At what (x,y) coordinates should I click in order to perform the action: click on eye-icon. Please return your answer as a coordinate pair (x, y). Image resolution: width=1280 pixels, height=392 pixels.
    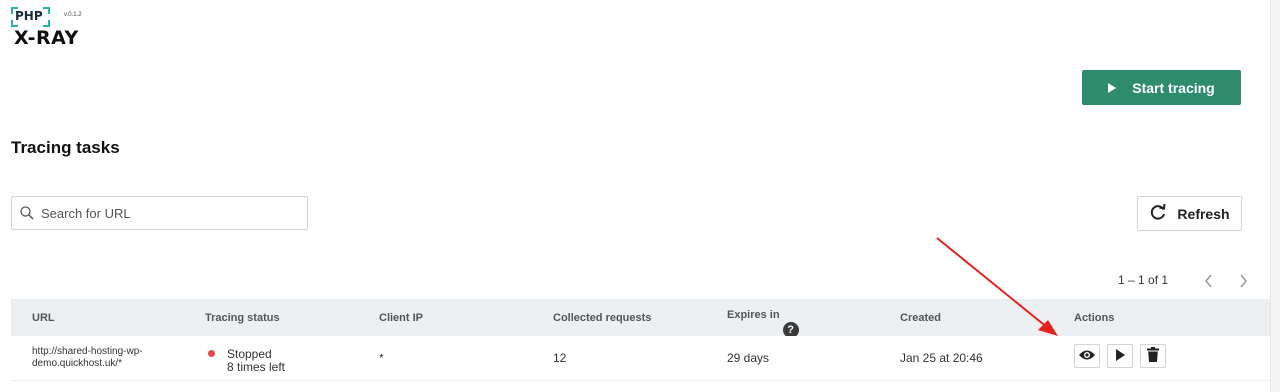
    Looking at the image, I should click on (1087, 356).